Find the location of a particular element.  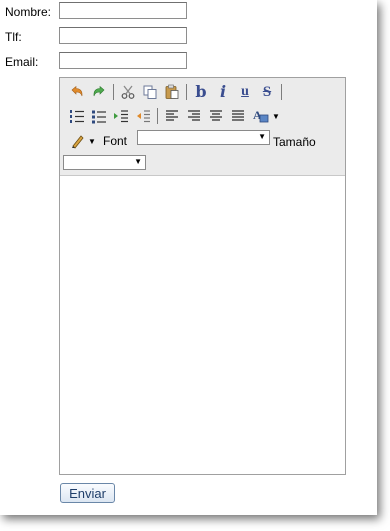

undo-icon is located at coordinates (77, 92).